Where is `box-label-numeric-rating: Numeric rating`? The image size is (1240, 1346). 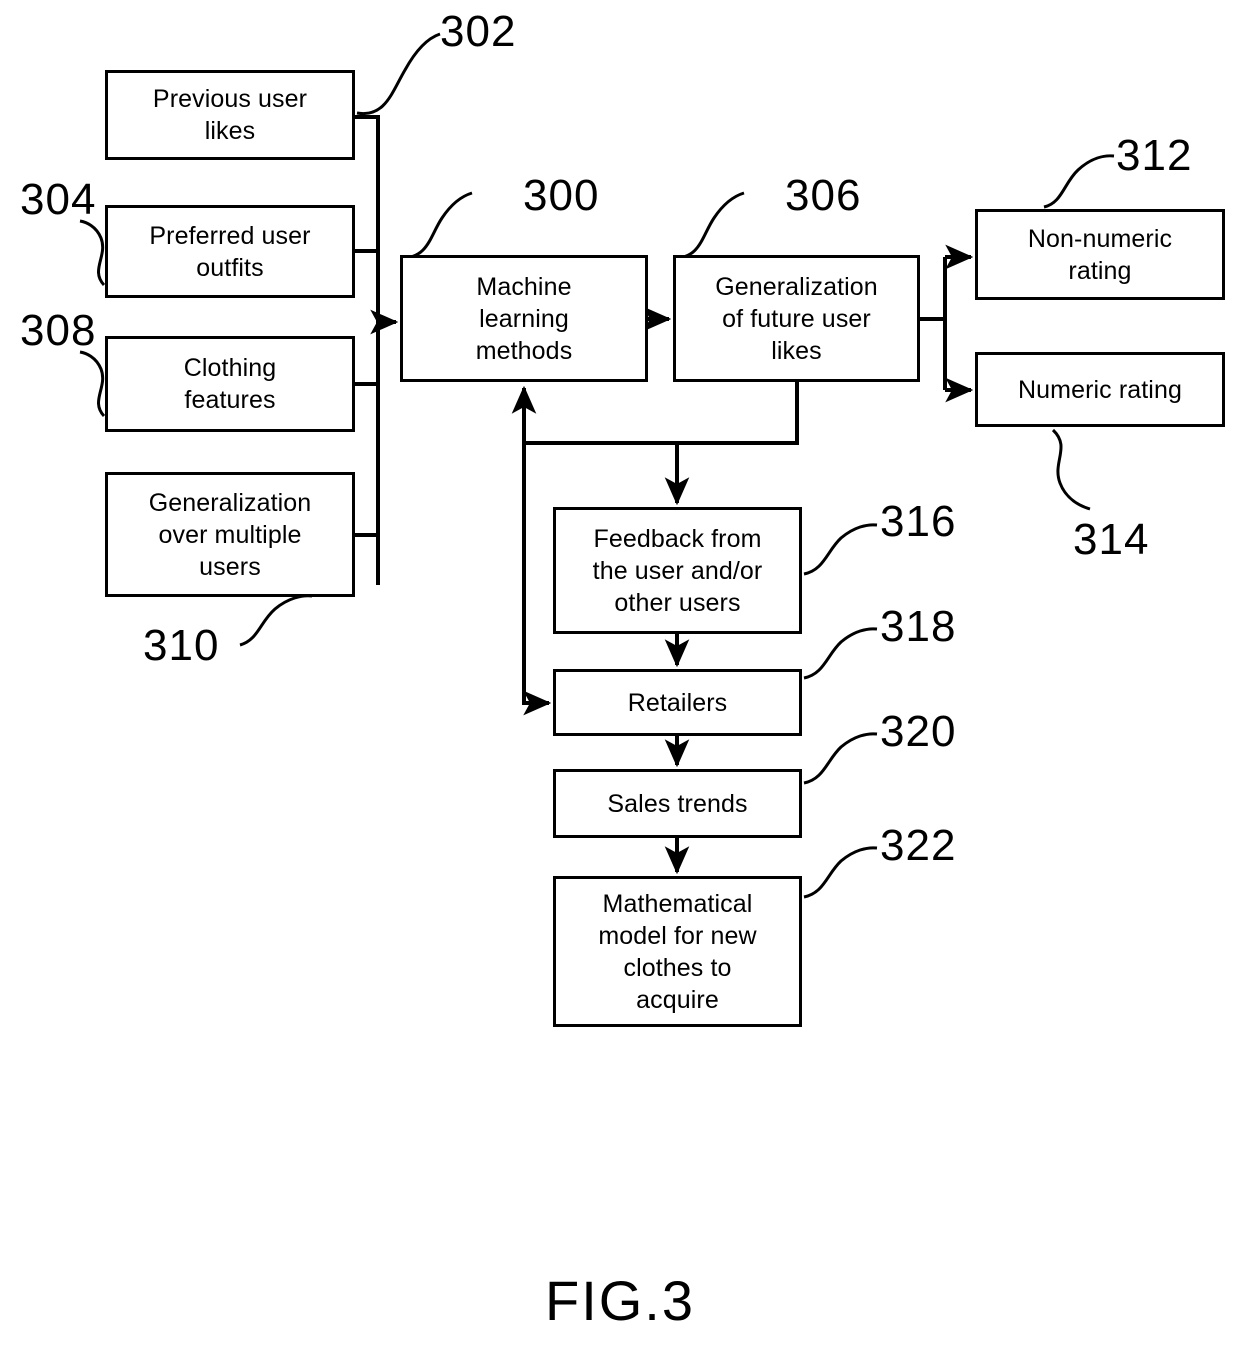 box-label-numeric-rating: Numeric rating is located at coordinates (1100, 389).